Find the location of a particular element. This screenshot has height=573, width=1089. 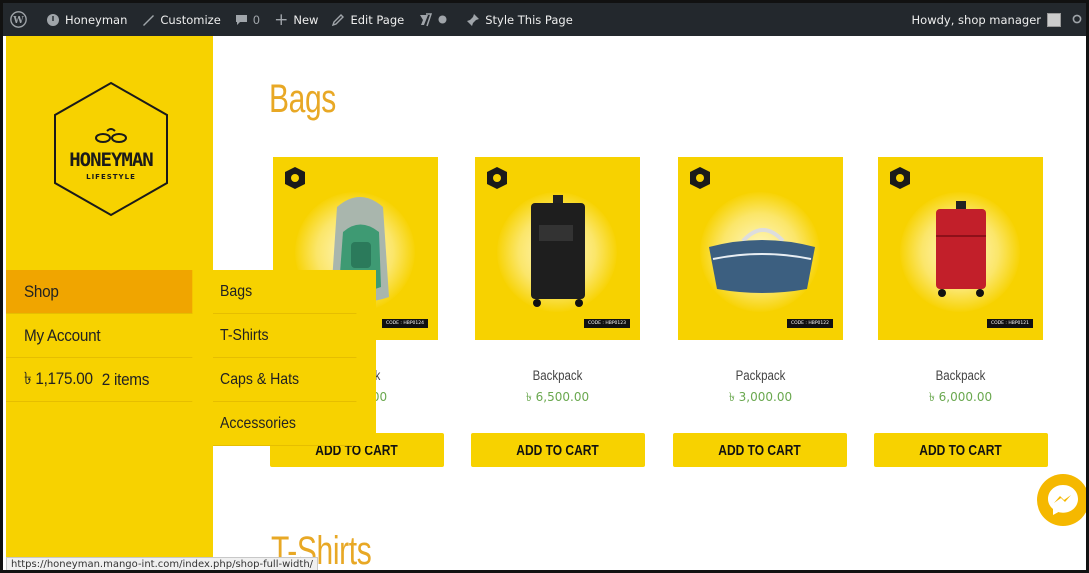

search-button is located at coordinates (1077, 19).